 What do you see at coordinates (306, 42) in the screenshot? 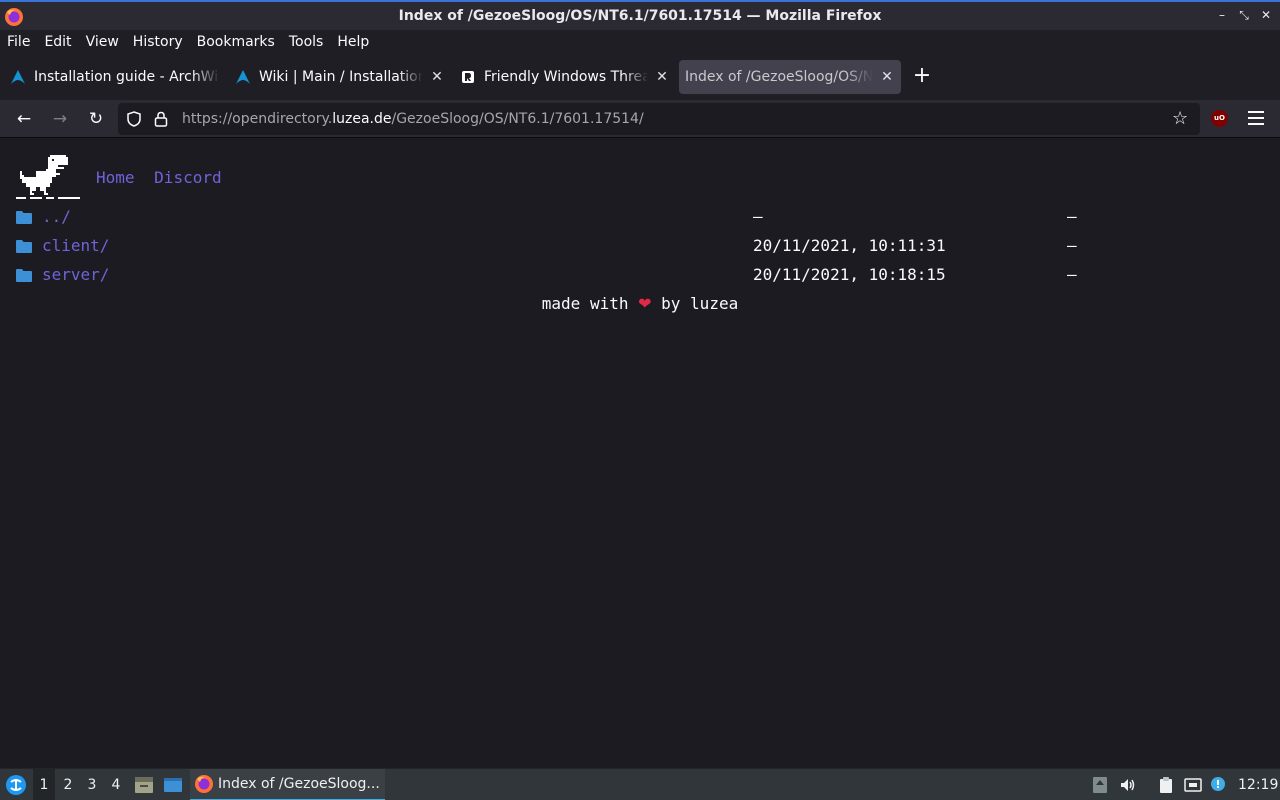
I see `menu-tools: Tools` at bounding box center [306, 42].